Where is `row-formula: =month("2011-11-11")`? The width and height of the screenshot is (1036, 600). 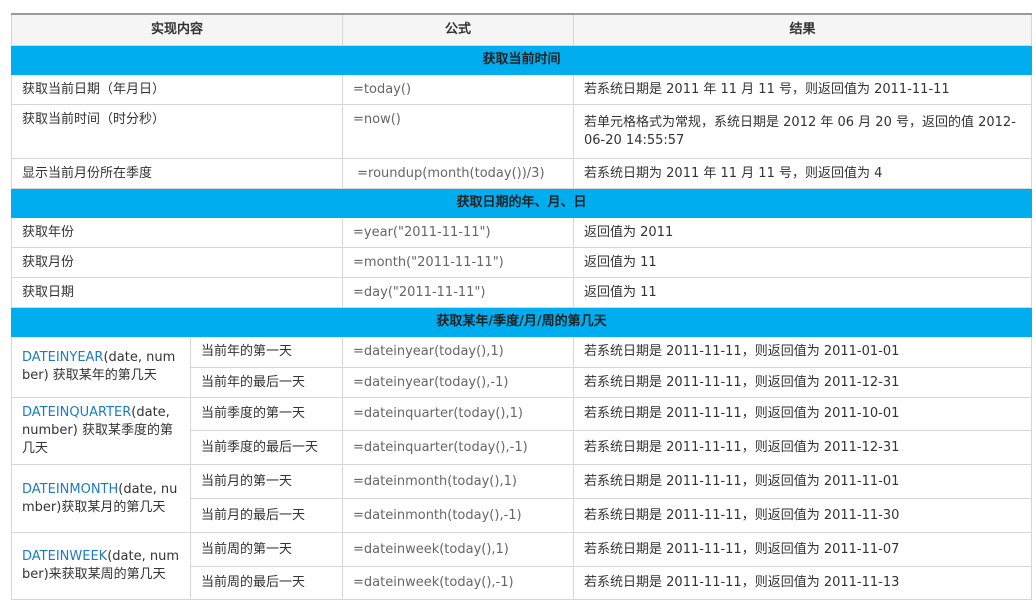
row-formula: =month("2011-11-11") is located at coordinates (458, 262).